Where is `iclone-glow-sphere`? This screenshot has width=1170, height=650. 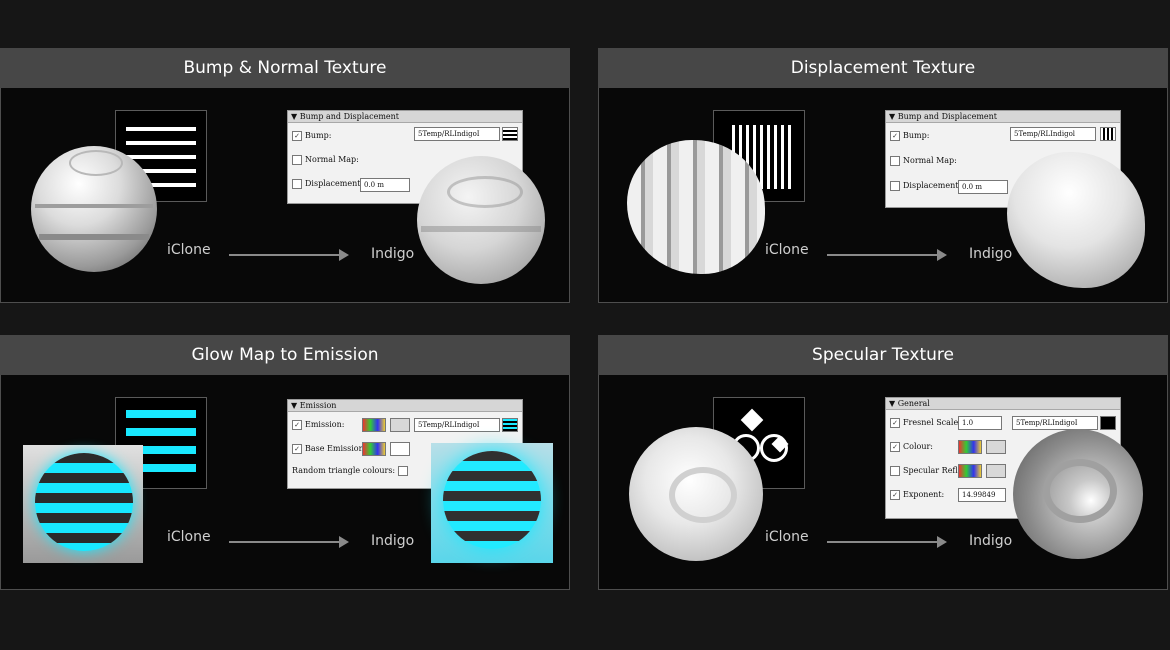 iclone-glow-sphere is located at coordinates (84, 502).